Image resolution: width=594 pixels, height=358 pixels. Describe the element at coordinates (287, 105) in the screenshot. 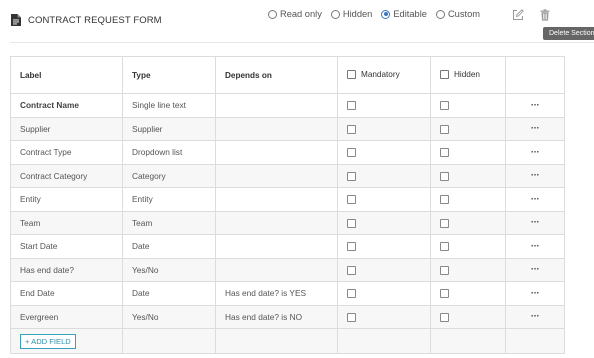

I see `table-row: Contract Name Single line text ···` at that location.